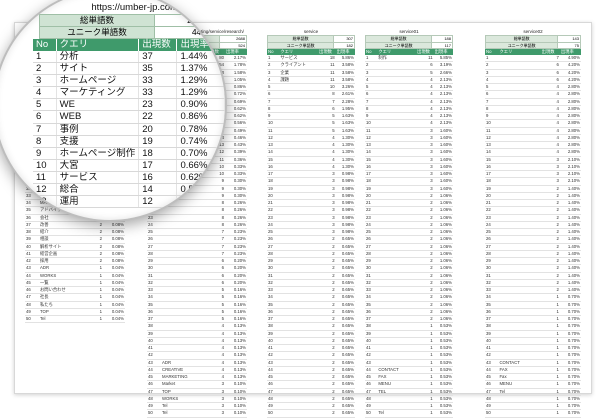 The height and width of the screenshot is (418, 600). What do you see at coordinates (492, 254) in the screenshot?
I see `table-cell: 28` at bounding box center [492, 254].